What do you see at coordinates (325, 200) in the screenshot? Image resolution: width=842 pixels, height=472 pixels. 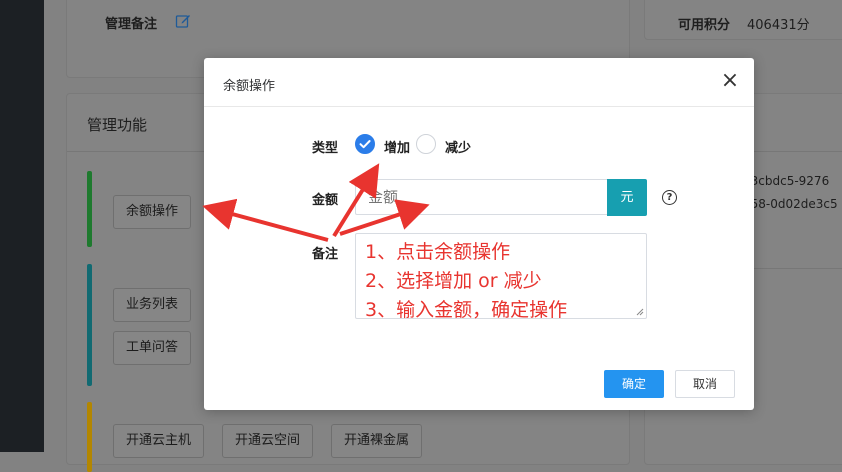 I see `amount-label: 金额` at bounding box center [325, 200].